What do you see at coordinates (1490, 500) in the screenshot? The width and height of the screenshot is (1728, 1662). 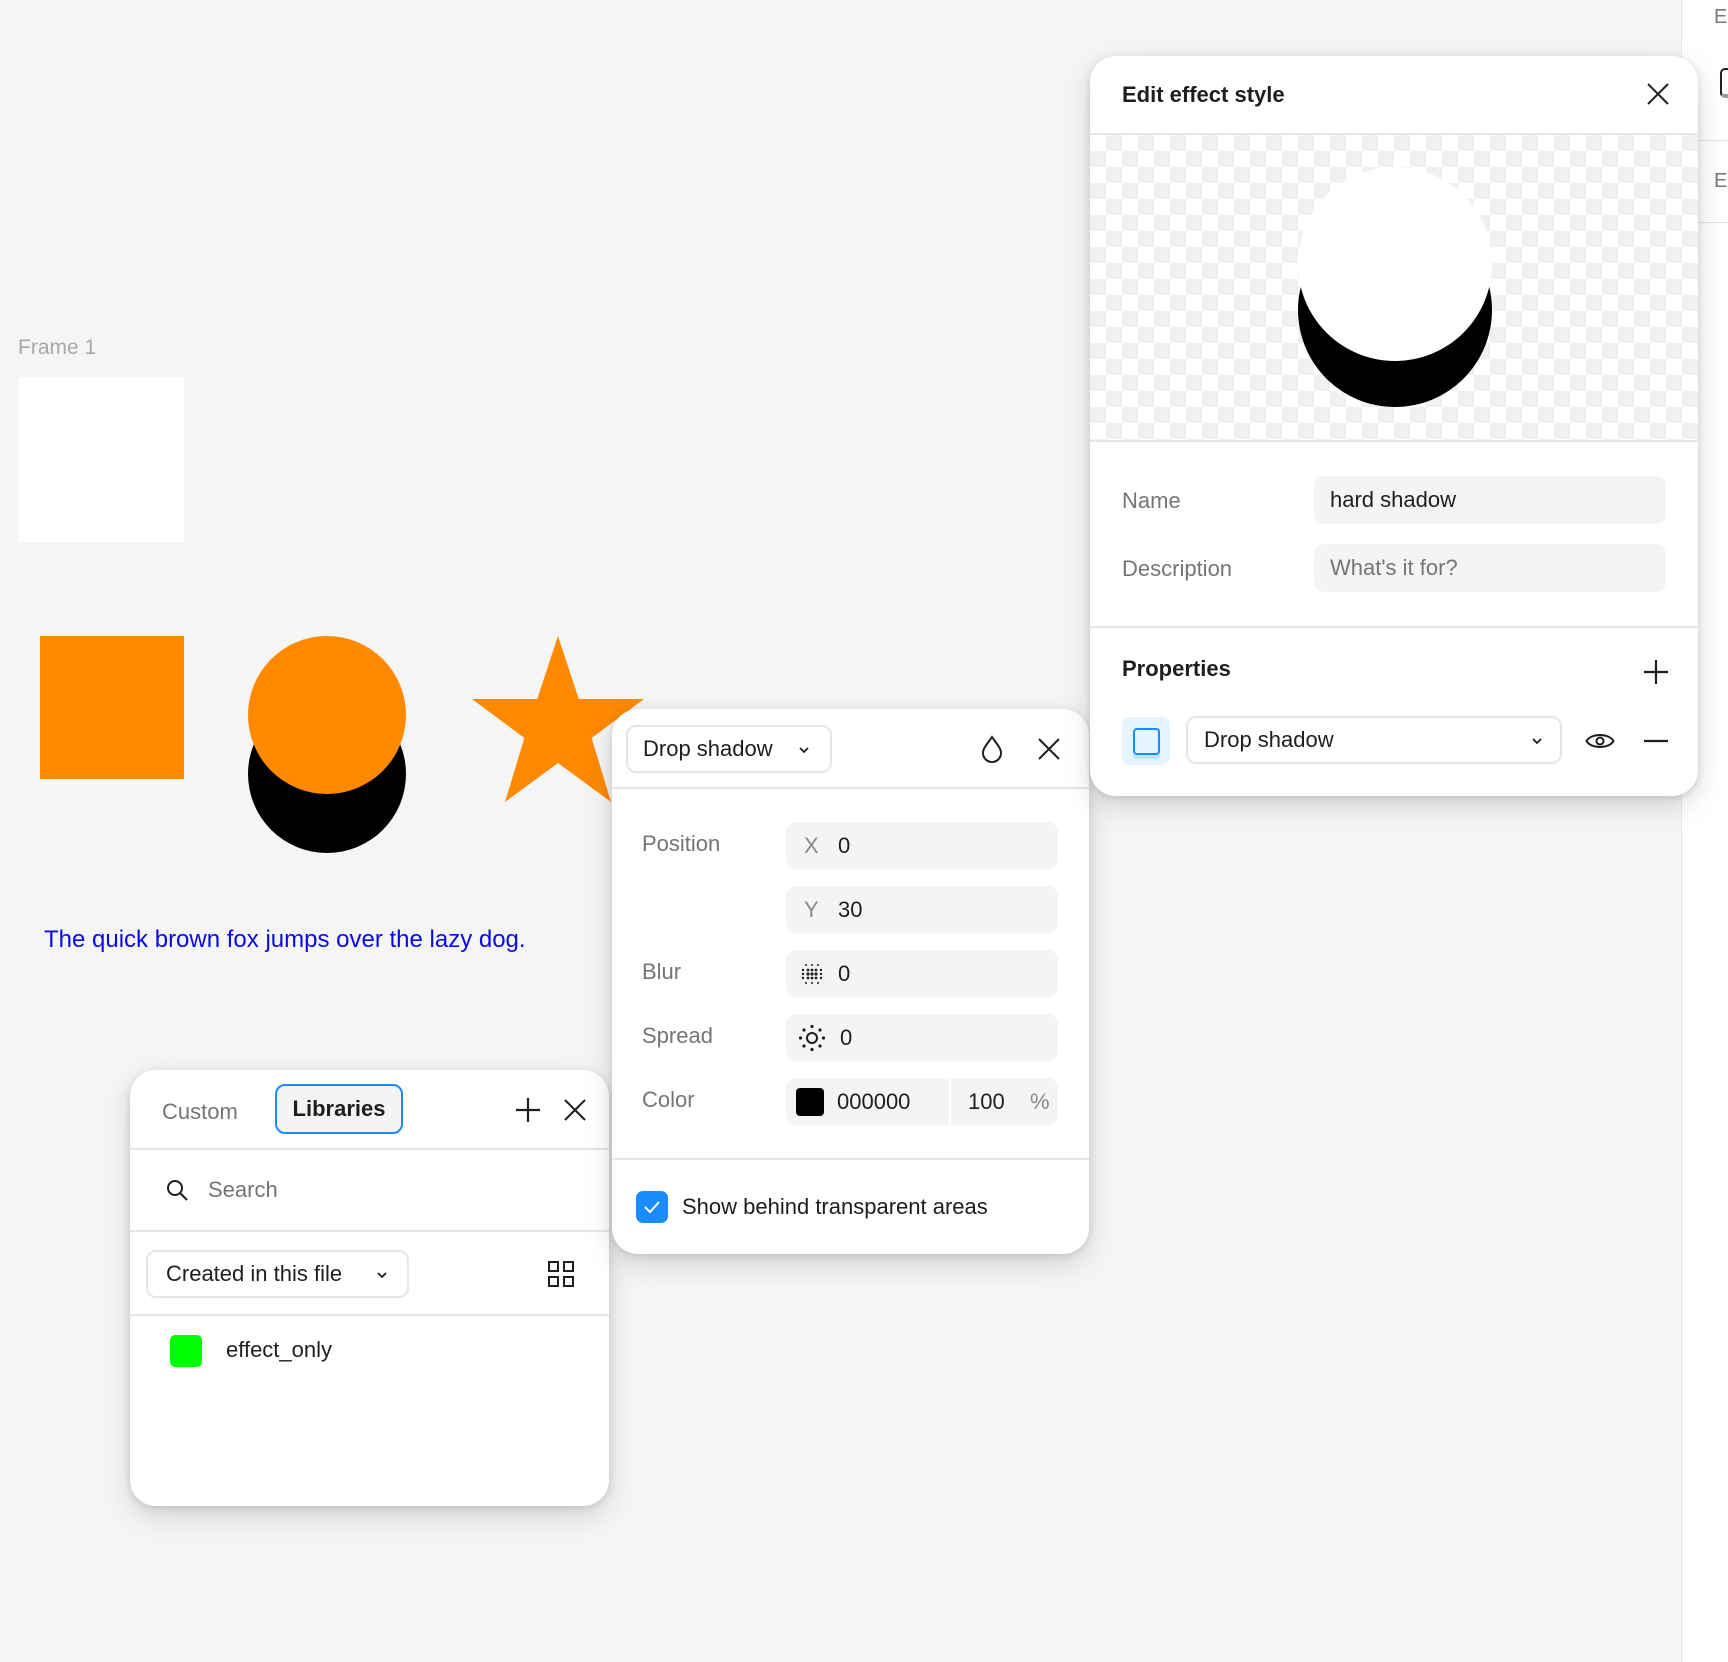 I see `style-name-input` at bounding box center [1490, 500].